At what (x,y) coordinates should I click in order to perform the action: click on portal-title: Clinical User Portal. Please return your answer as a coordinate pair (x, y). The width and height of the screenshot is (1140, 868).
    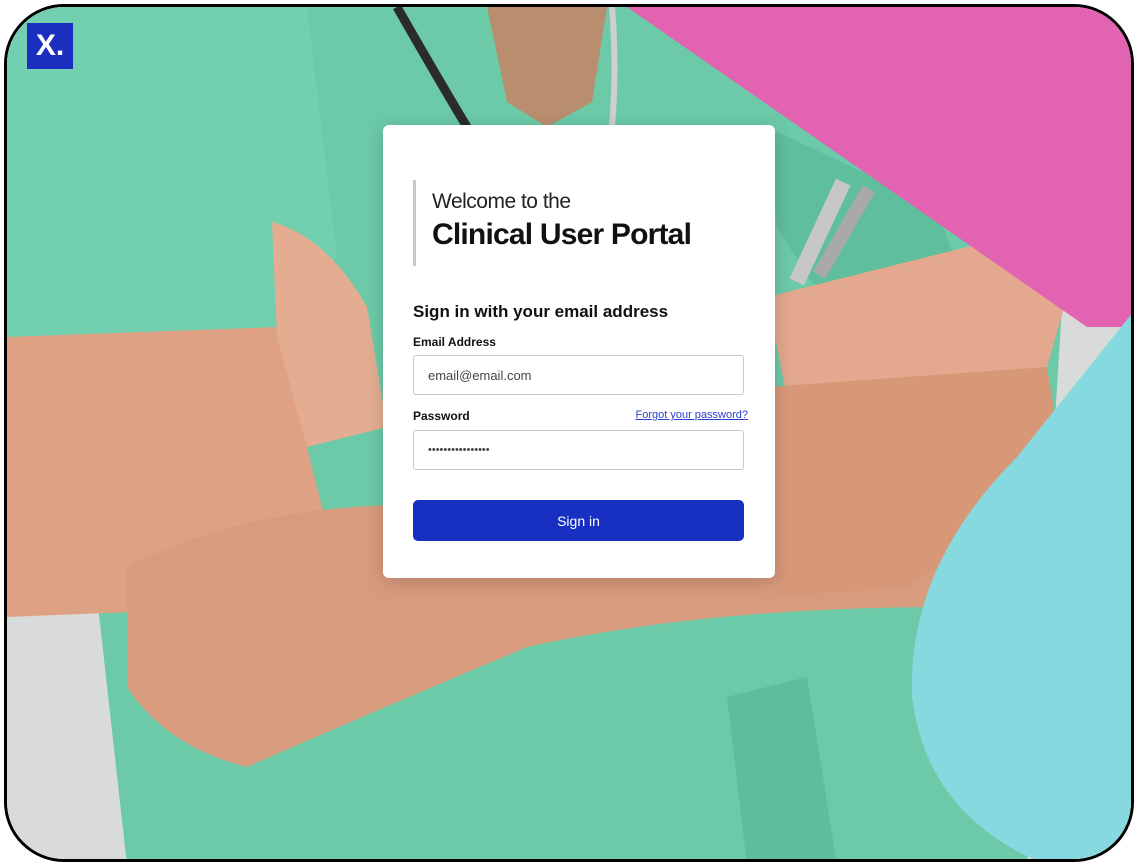
    Looking at the image, I should click on (562, 234).